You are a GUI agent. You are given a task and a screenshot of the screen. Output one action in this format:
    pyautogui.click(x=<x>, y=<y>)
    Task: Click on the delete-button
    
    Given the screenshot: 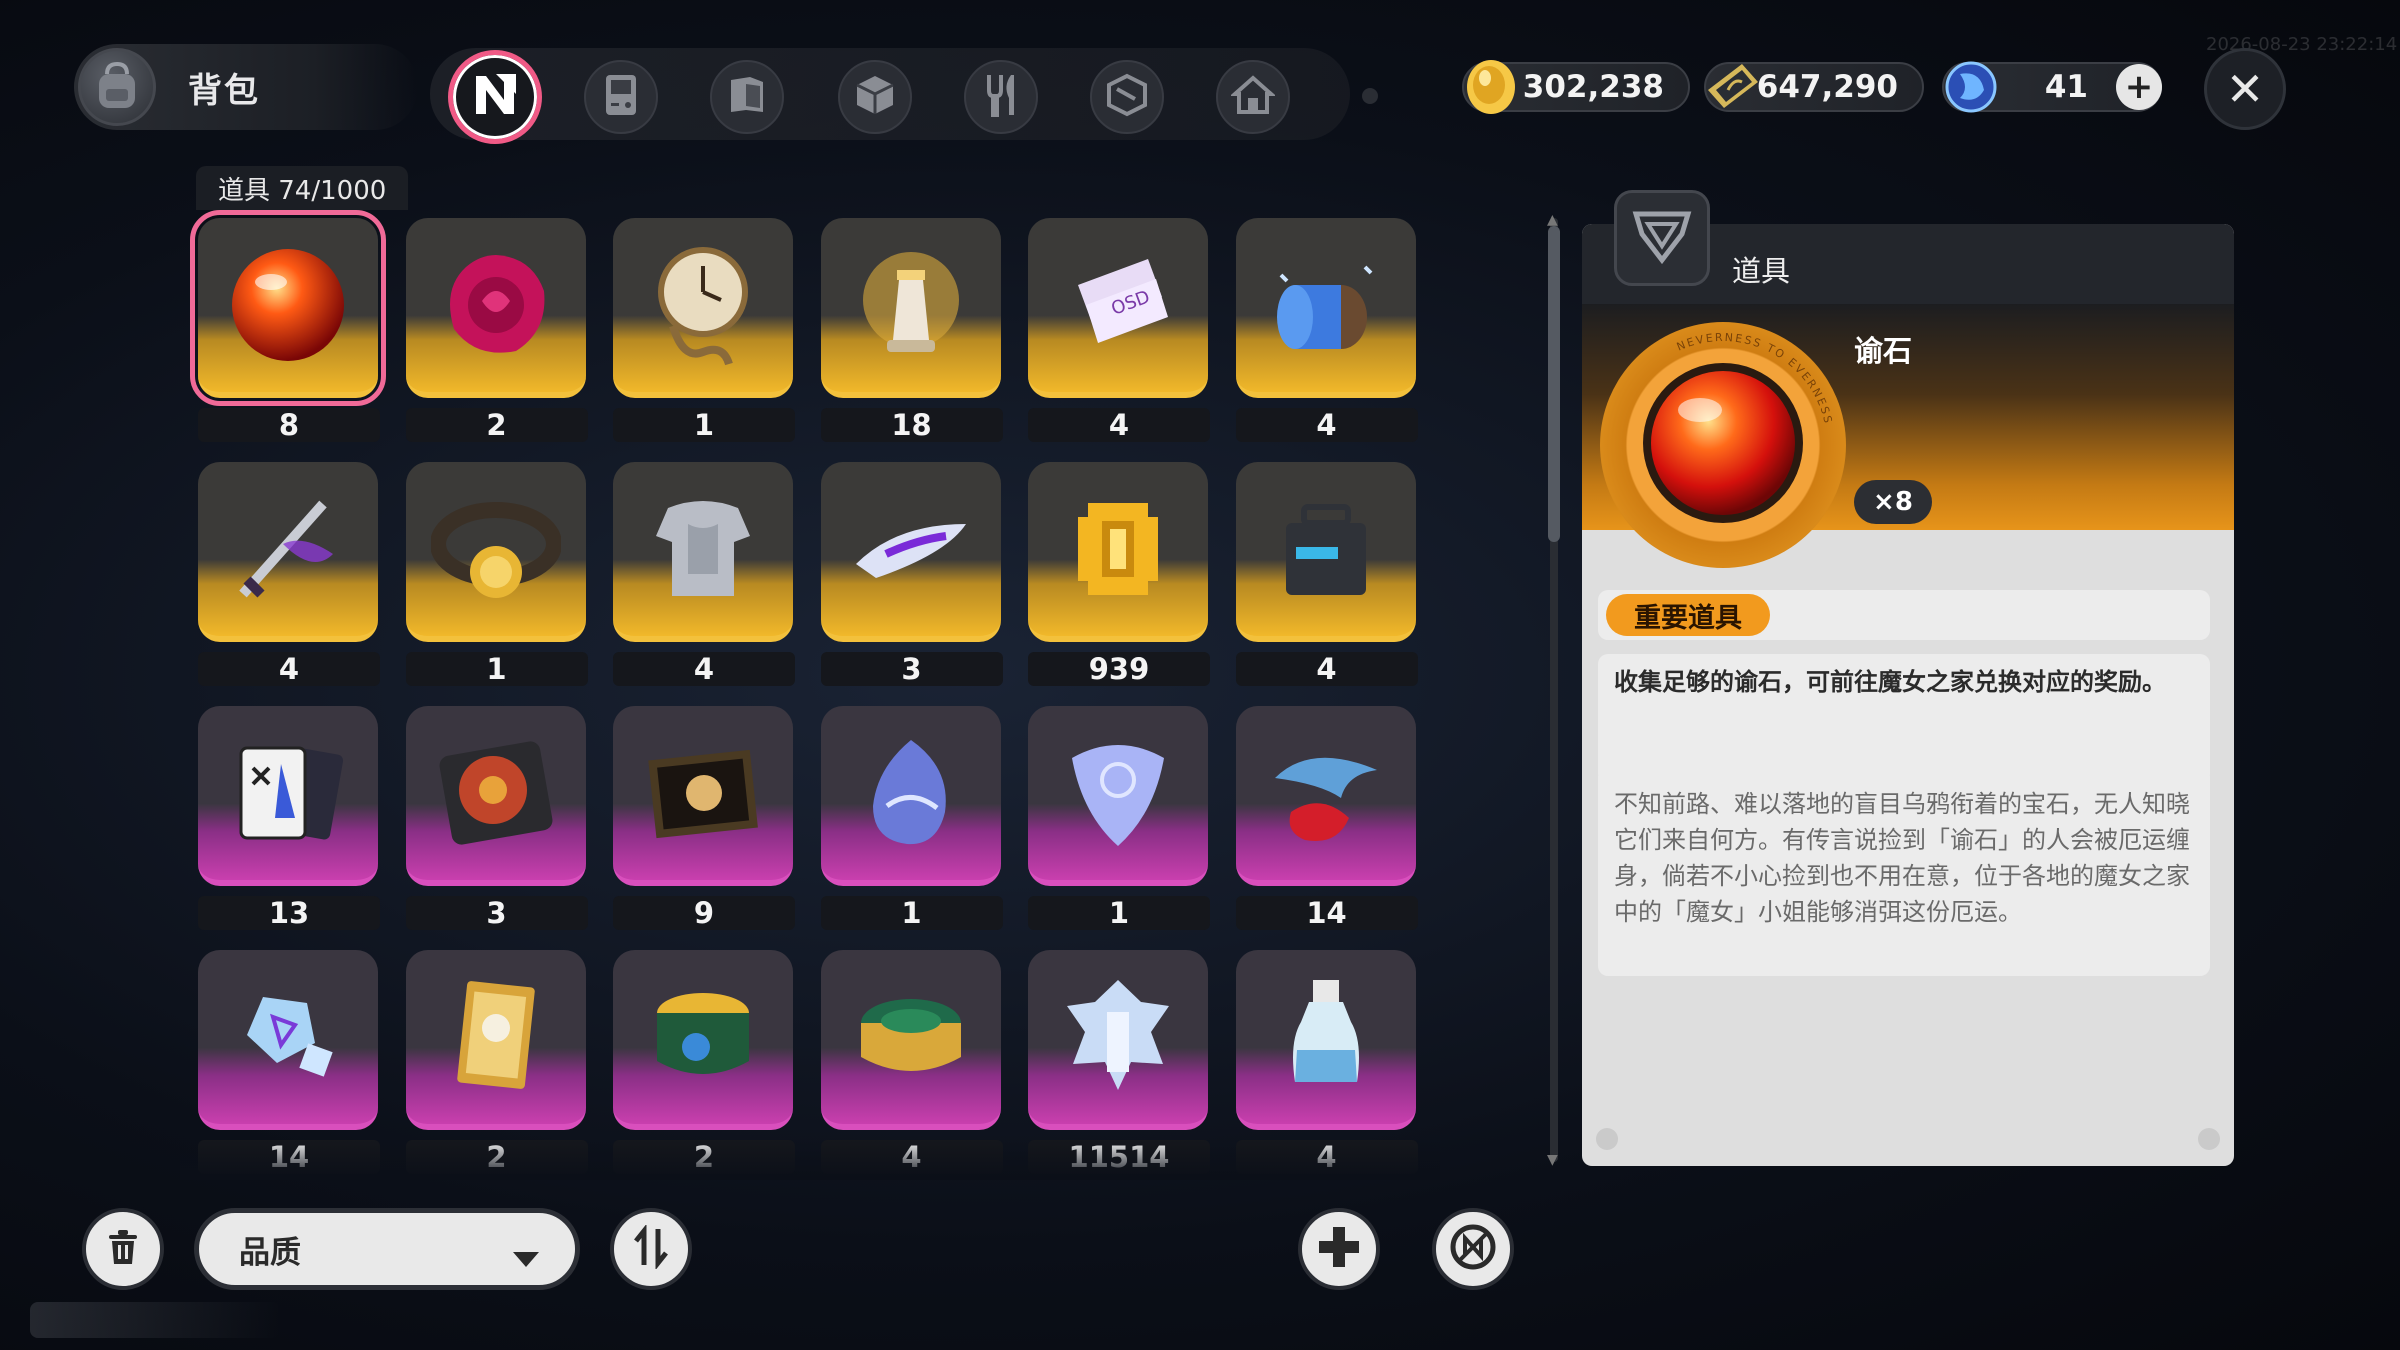 What is the action you would take?
    pyautogui.click(x=123, y=1249)
    